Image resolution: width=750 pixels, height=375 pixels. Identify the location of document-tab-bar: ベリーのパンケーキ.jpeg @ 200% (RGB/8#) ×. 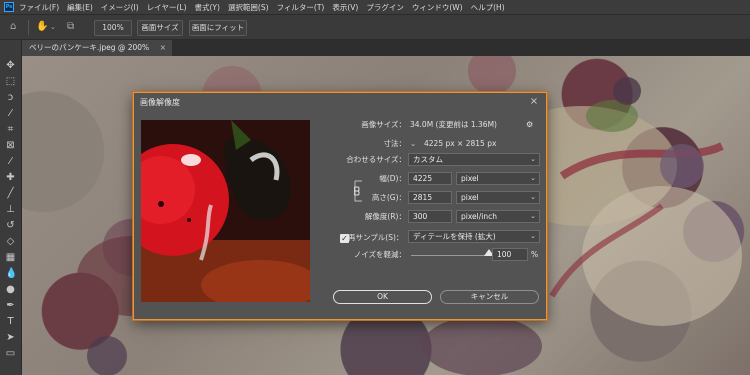
(386, 54).